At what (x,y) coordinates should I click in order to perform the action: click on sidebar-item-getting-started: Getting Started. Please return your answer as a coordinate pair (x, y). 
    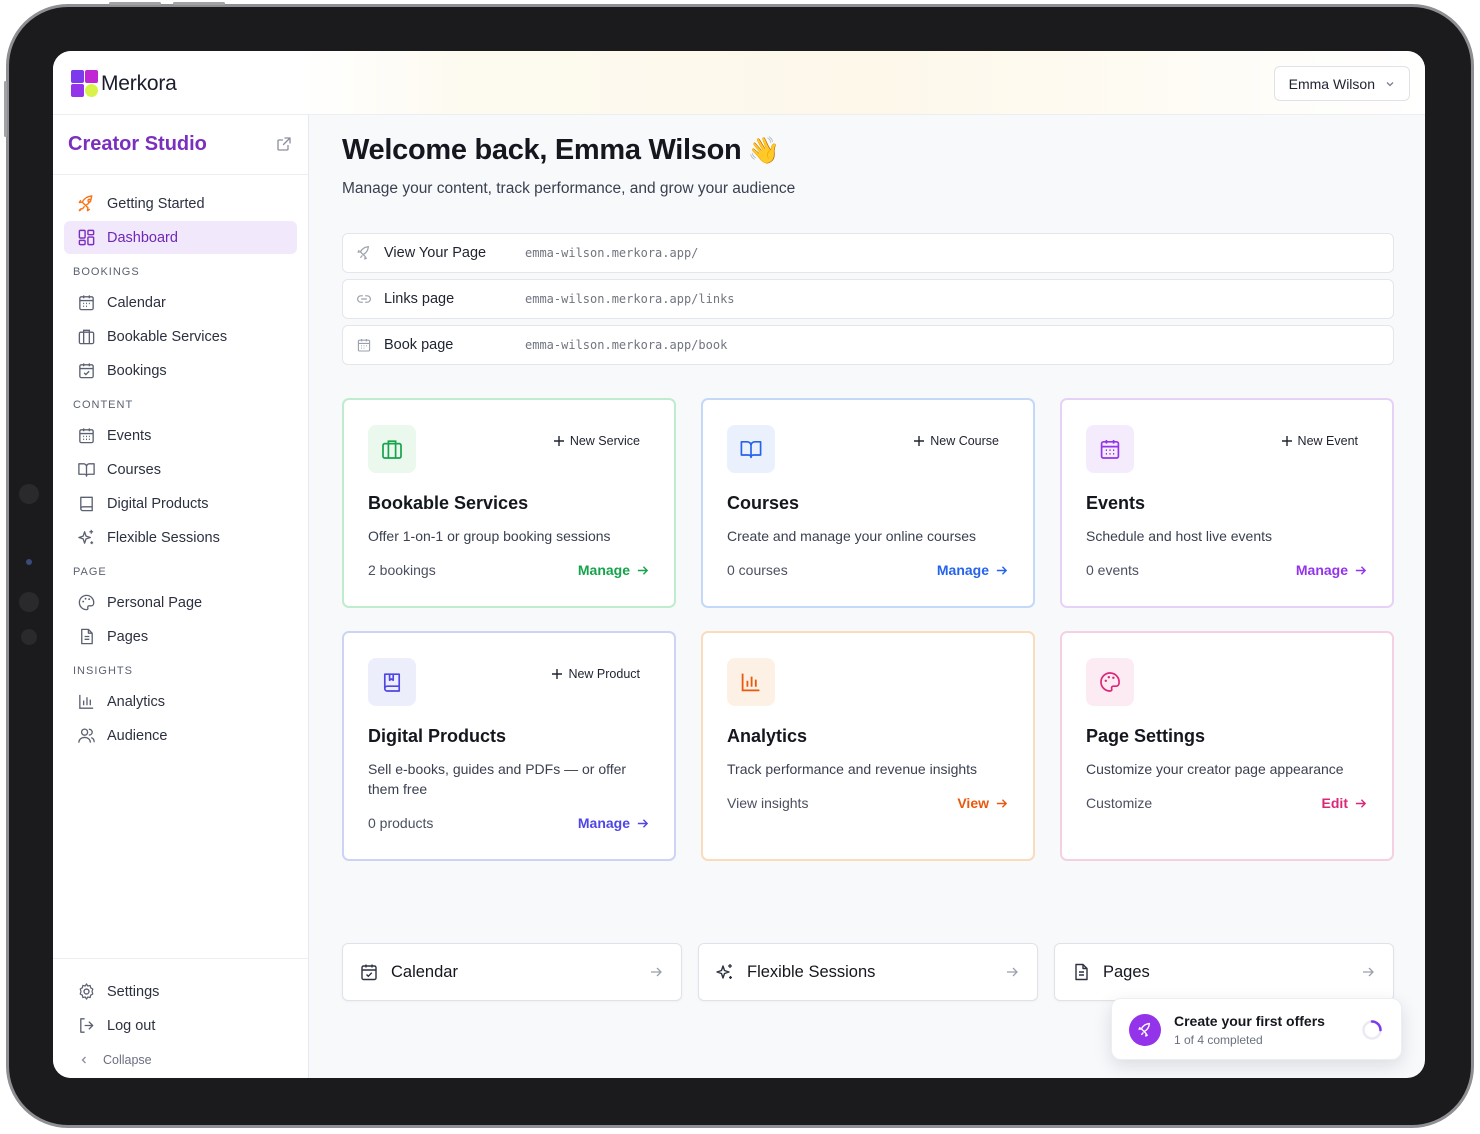
    Looking at the image, I should click on (180, 203).